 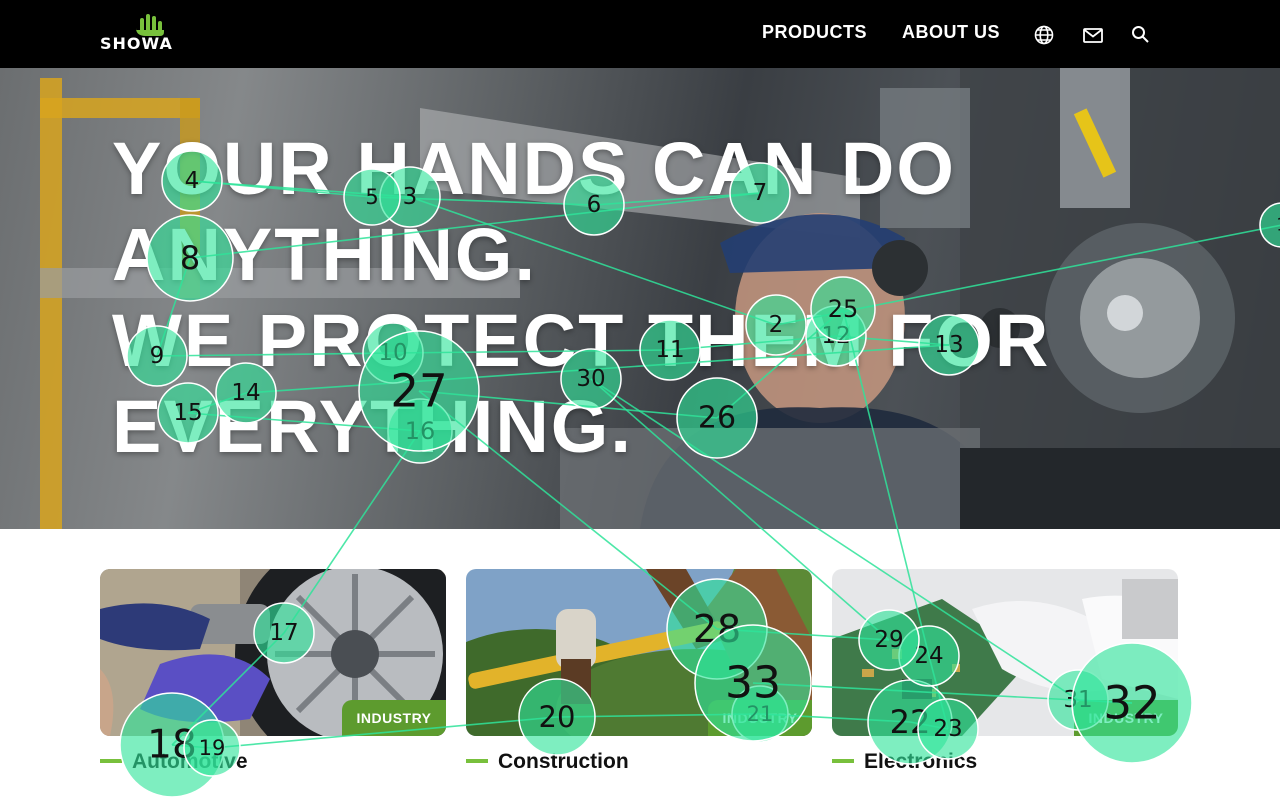 I want to click on mail-icon, so click(x=1093, y=35).